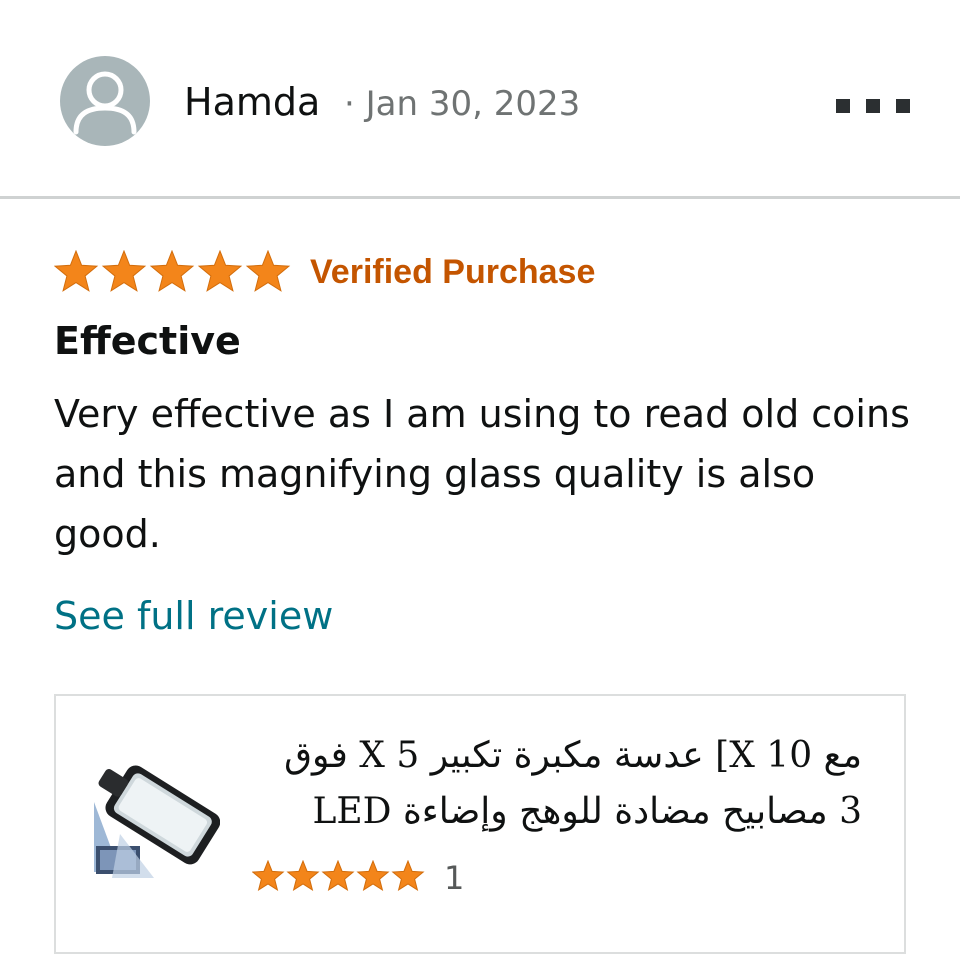 Image resolution: width=960 pixels, height=954 pixels. I want to click on review-title: Effective, so click(147, 341).